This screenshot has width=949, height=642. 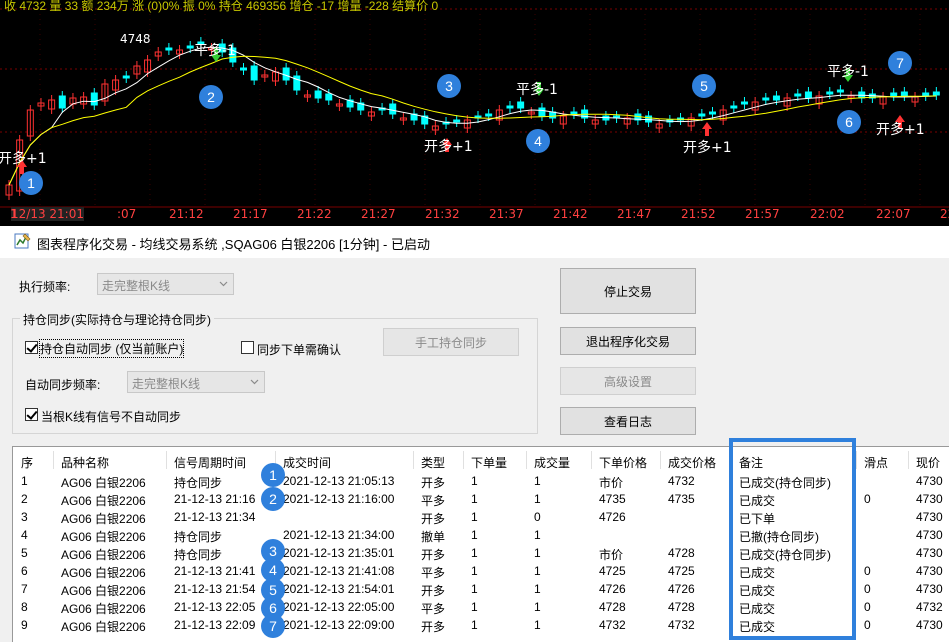 I want to click on exec-freq-select: 走完整根K线, so click(x=165, y=284).